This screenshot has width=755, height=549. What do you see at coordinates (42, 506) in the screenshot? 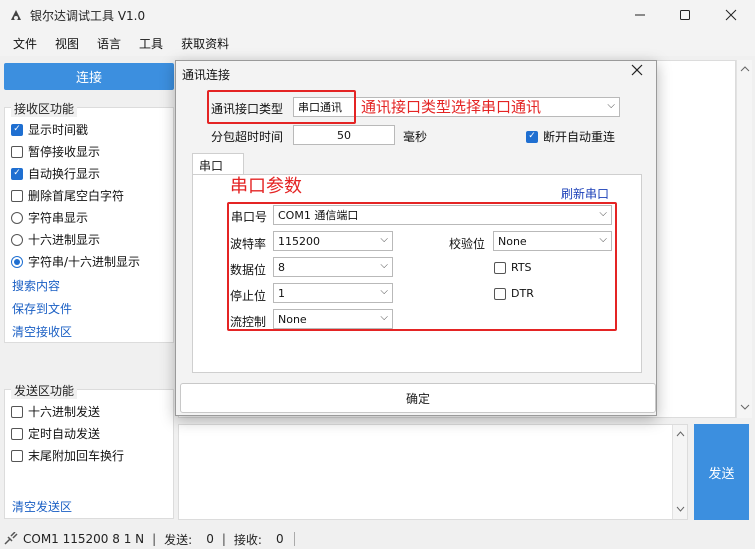
I see `clear-send-link: 清空发送区` at bounding box center [42, 506].